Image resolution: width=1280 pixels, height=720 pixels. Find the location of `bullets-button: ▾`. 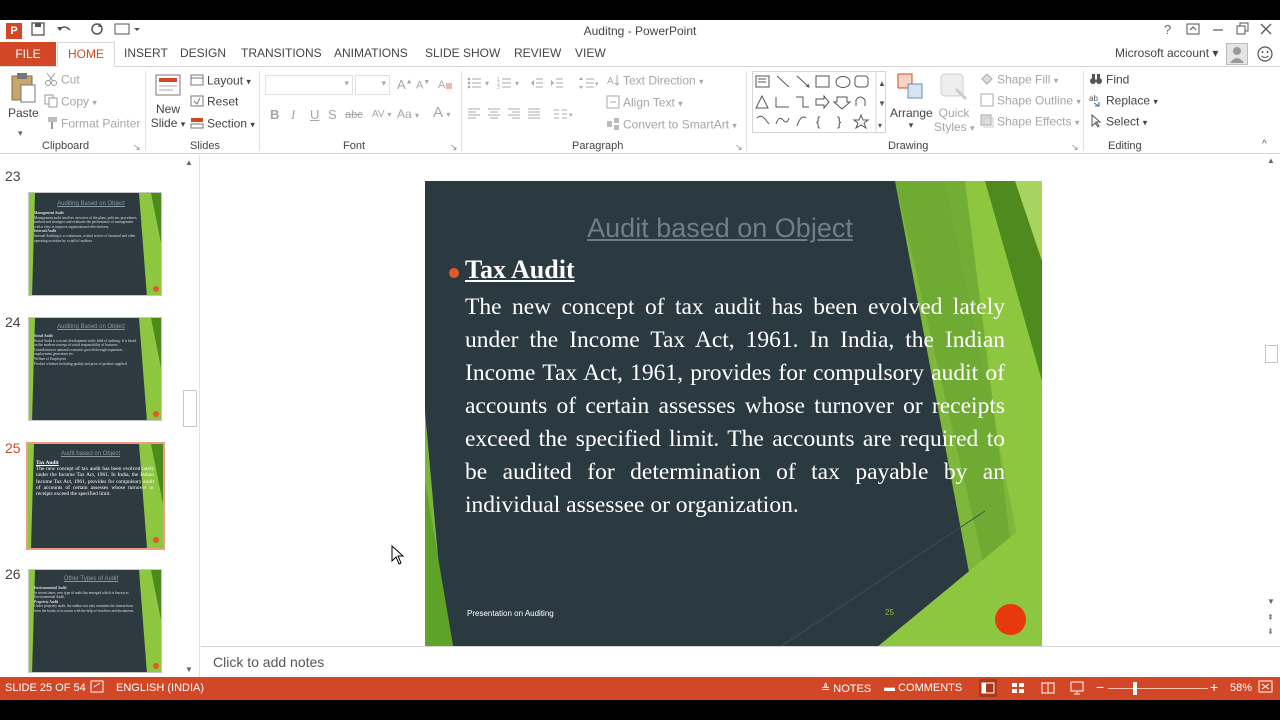

bullets-button: ▾ is located at coordinates (480, 84).